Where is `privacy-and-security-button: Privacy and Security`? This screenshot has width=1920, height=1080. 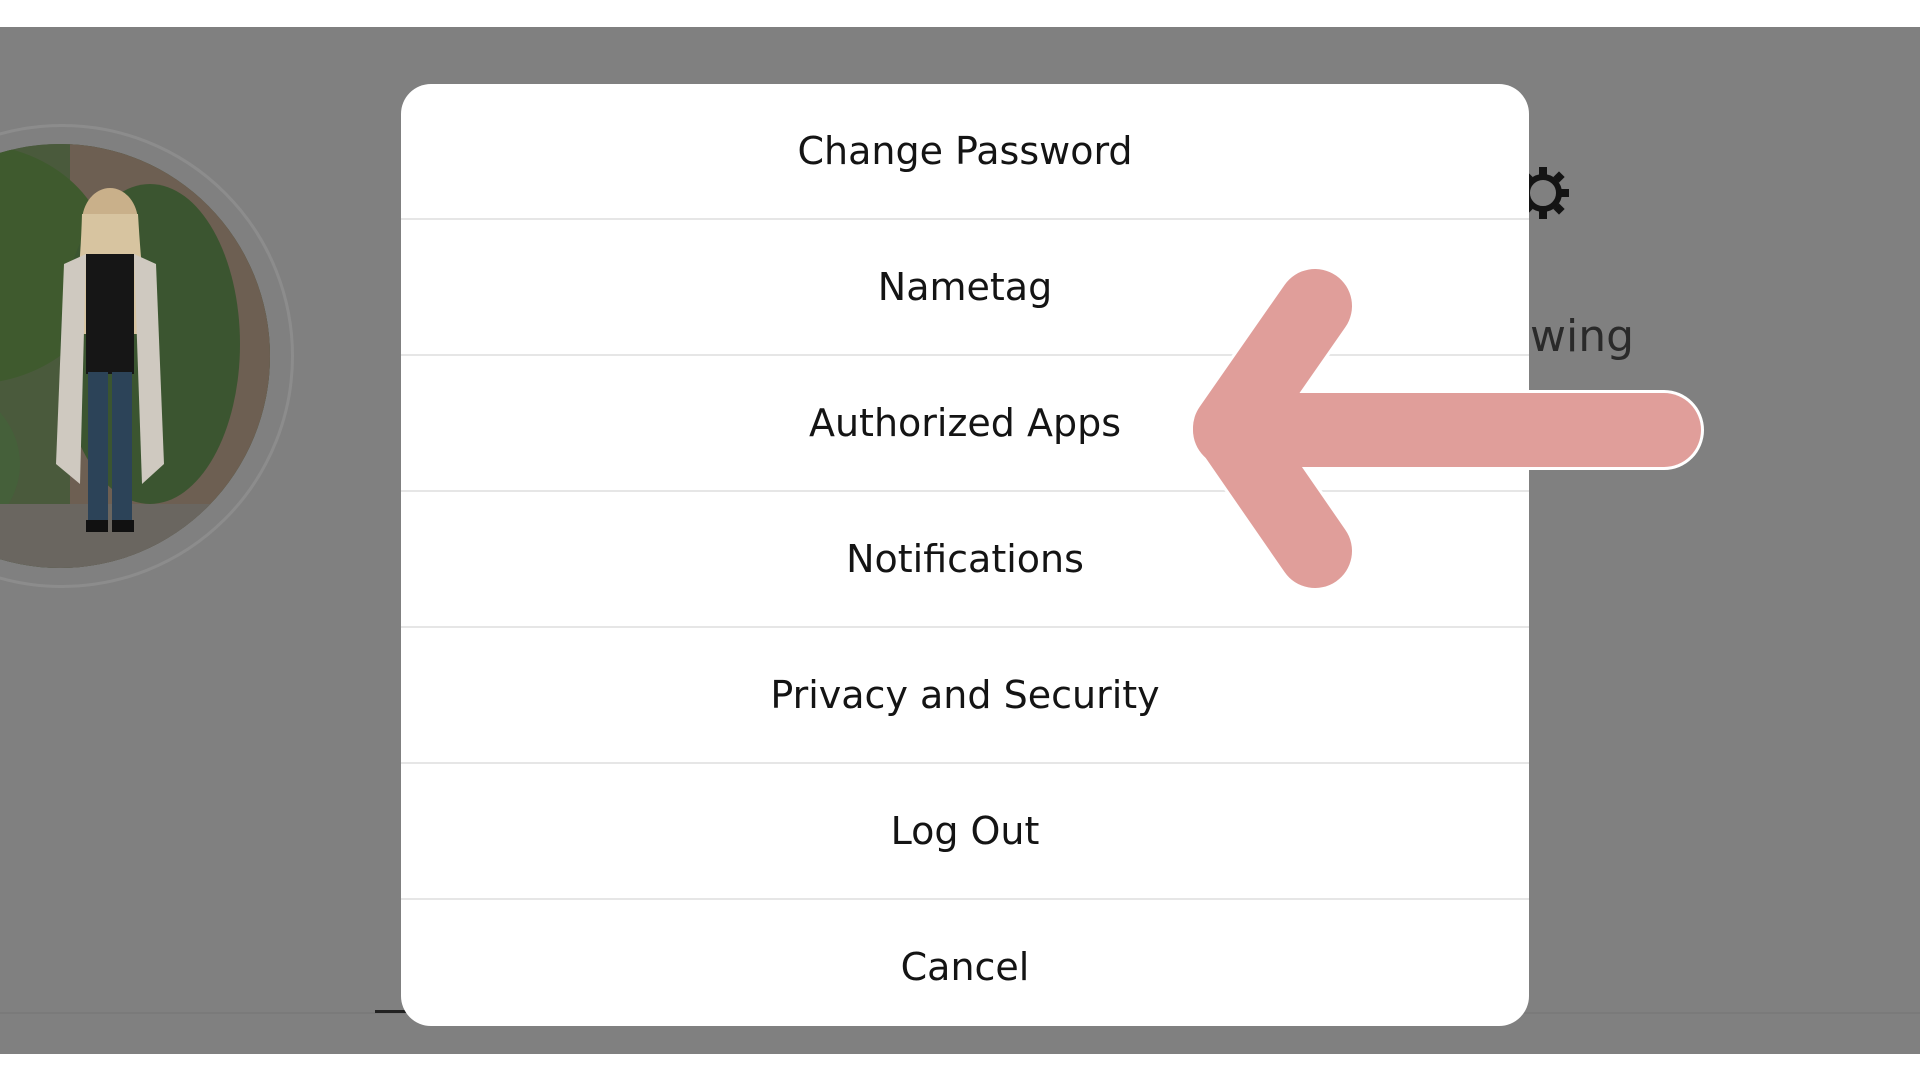
privacy-and-security-button: Privacy and Security is located at coordinates (965, 696).